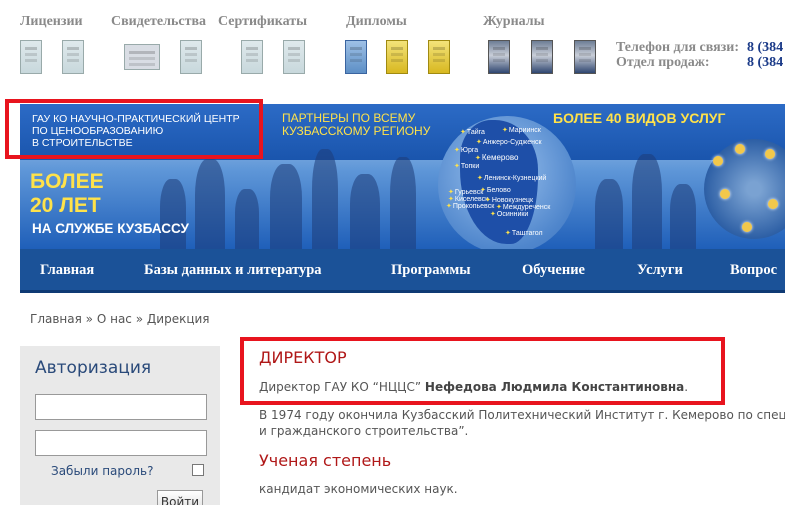  I want to click on journals-link: Журналы, so click(514, 22).